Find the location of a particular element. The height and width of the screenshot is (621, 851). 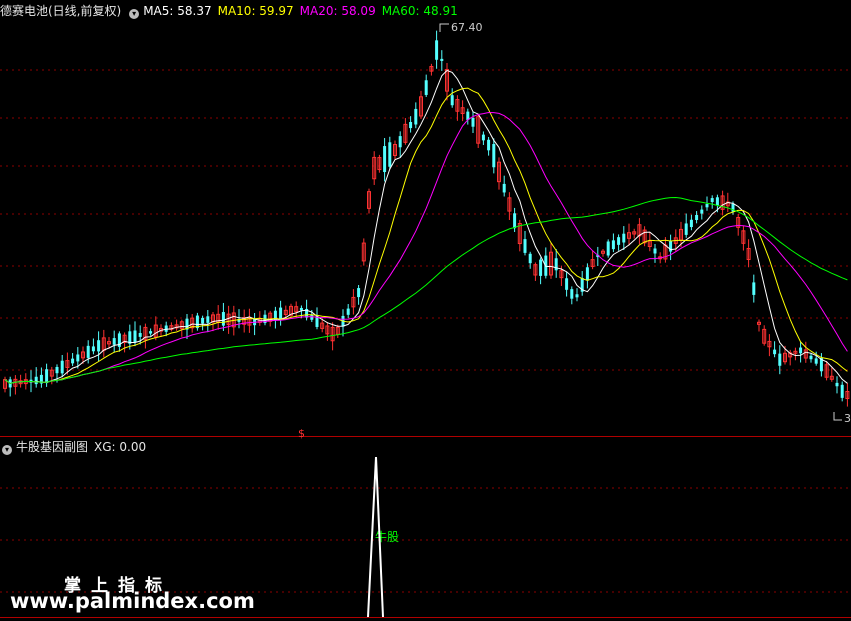

low-price-label: 3 is located at coordinates (847, 418).